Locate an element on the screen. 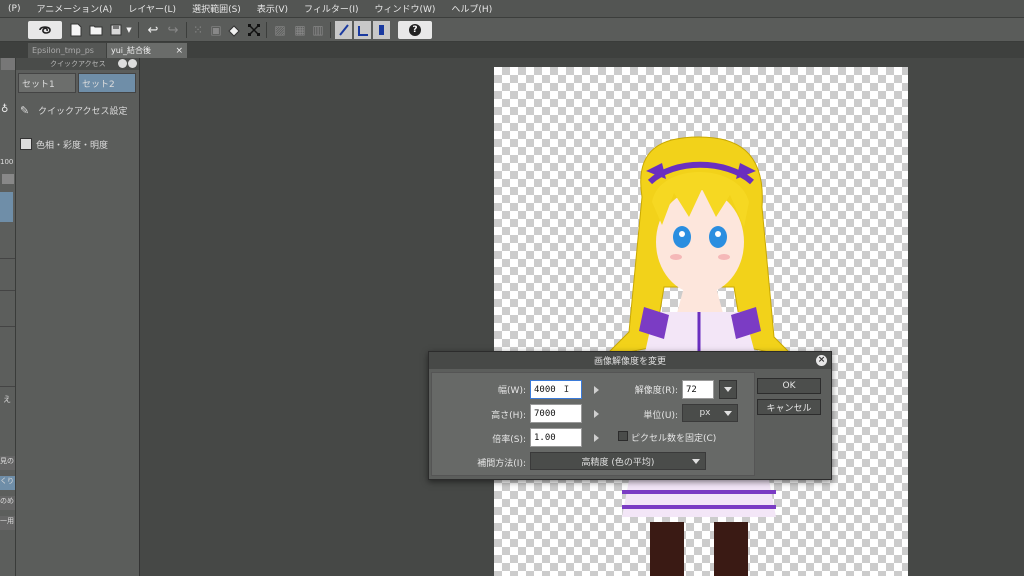  dialog-titlebar: 画像解像度を変更 × is located at coordinates (630, 360).